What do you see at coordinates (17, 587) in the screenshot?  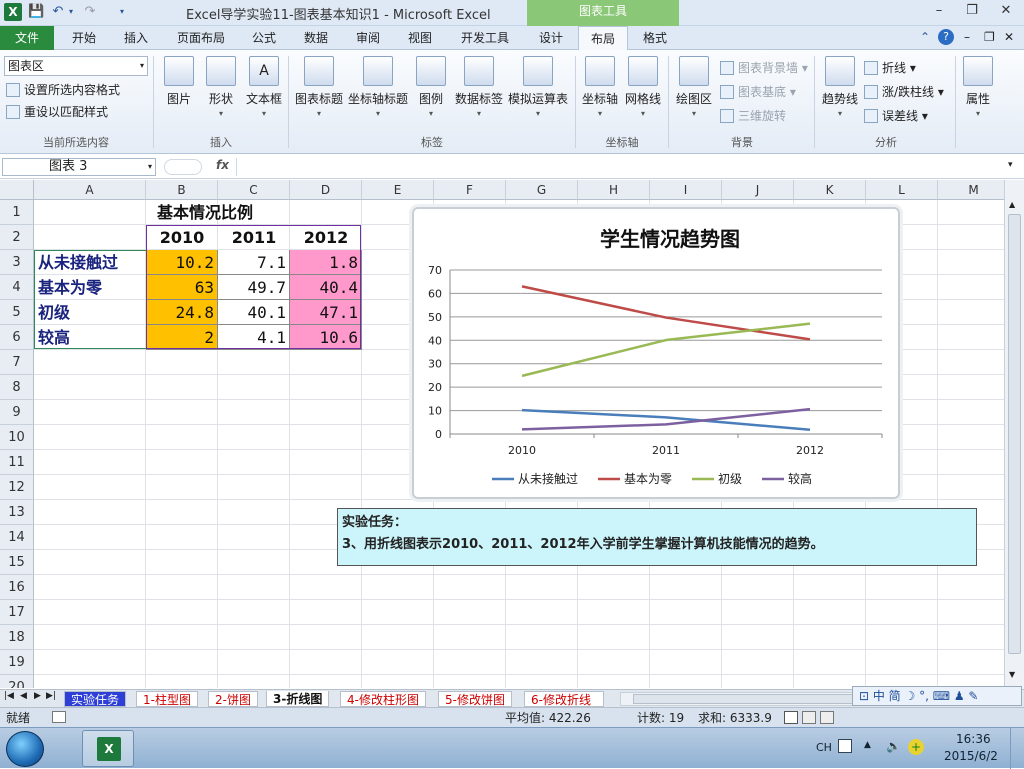 I see `row-header: 16` at bounding box center [17, 587].